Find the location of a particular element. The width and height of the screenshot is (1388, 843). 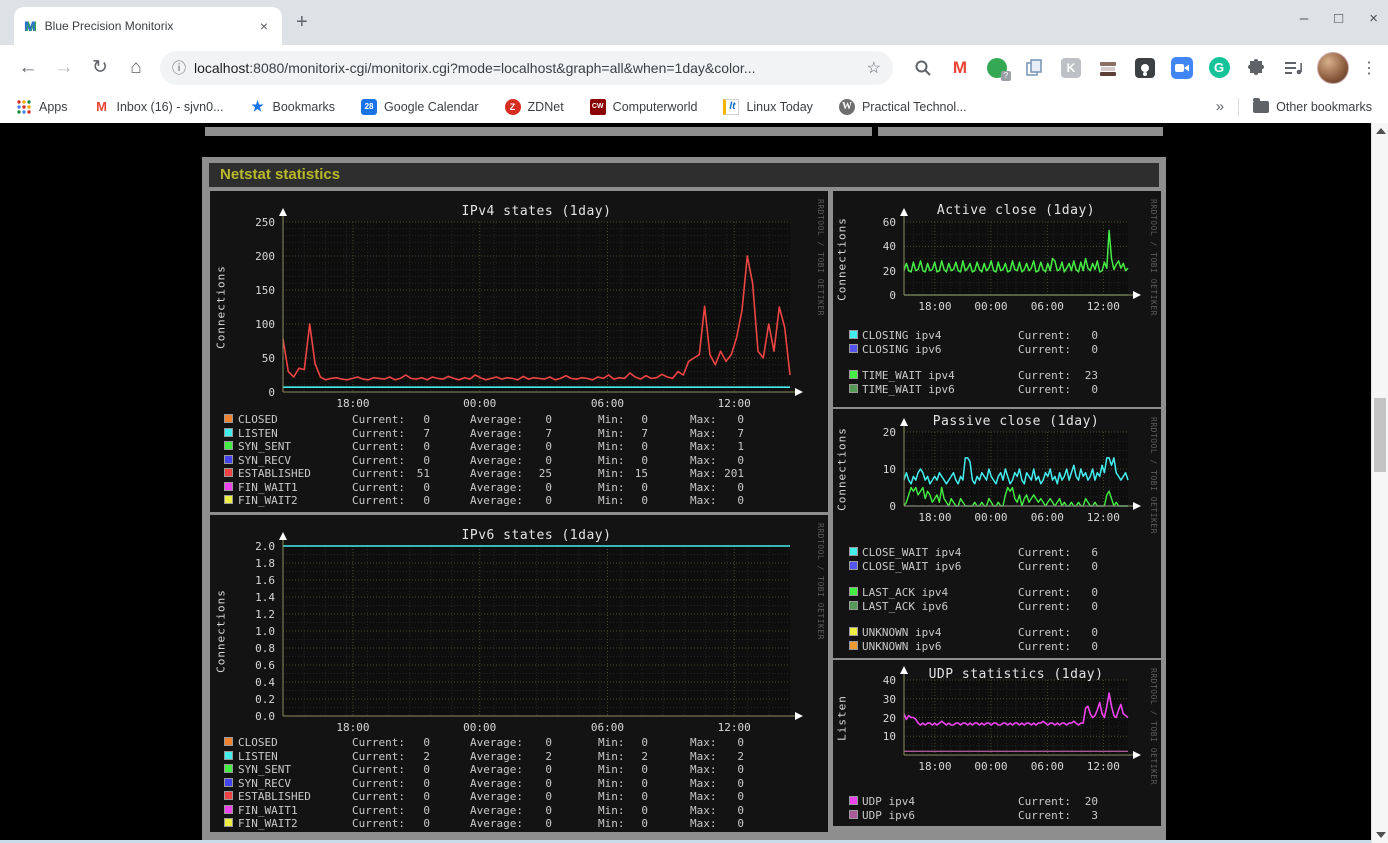

bookmarks-overflow-chevron: » is located at coordinates (1220, 106).